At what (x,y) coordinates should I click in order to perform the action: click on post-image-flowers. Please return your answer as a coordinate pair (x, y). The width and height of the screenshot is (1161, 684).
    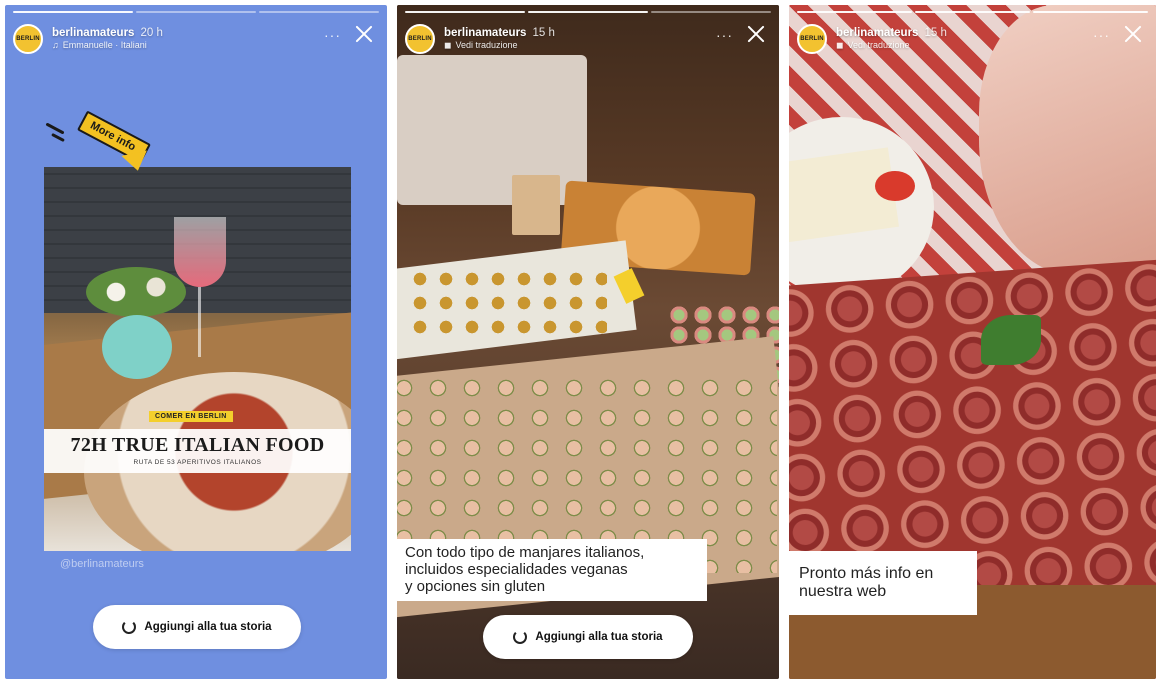
    Looking at the image, I should click on (136, 292).